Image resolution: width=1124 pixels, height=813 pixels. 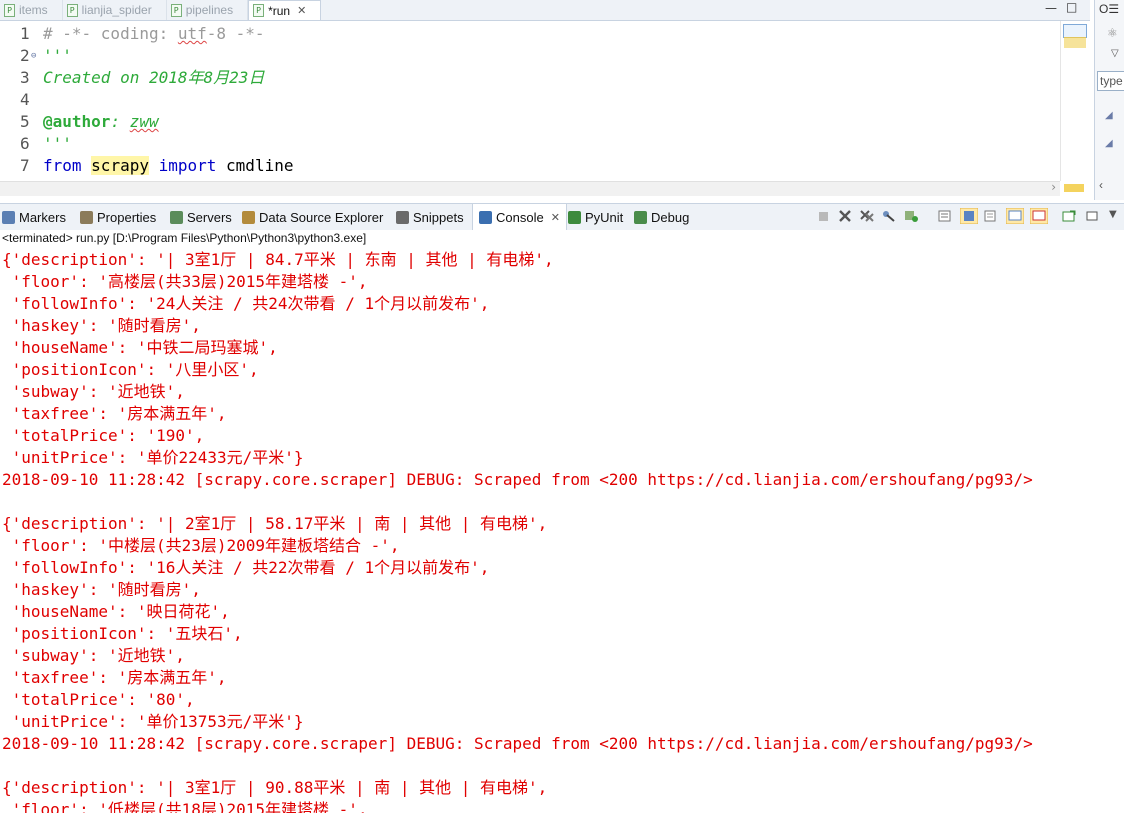 I want to click on word-wrap-icon, so click(x=969, y=216).